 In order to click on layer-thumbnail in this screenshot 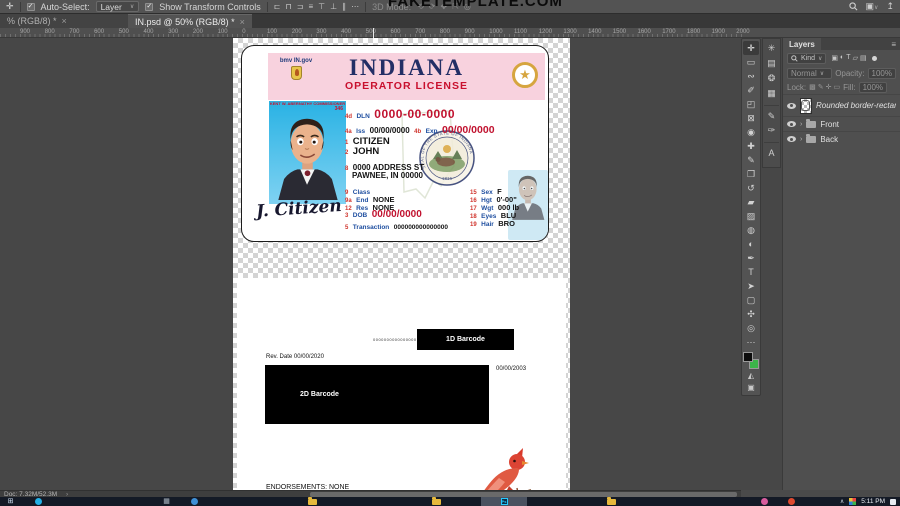, I will do `click(806, 105)`.